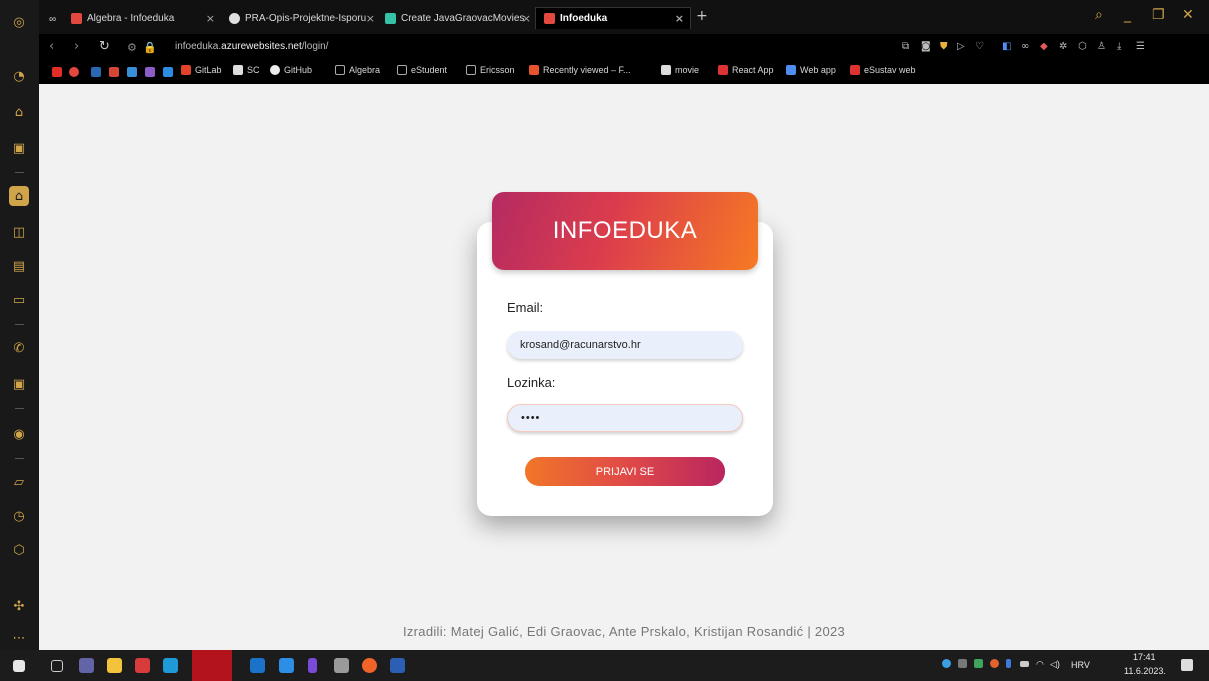  I want to click on outlook-icon, so click(257, 665).